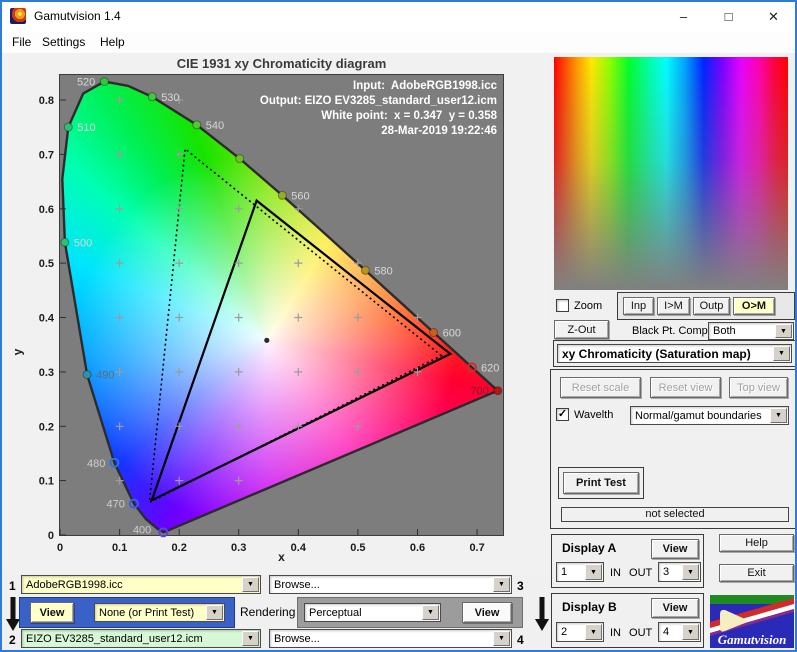  Describe the element at coordinates (588, 306) in the screenshot. I see `zoom-label: Zoom` at that location.